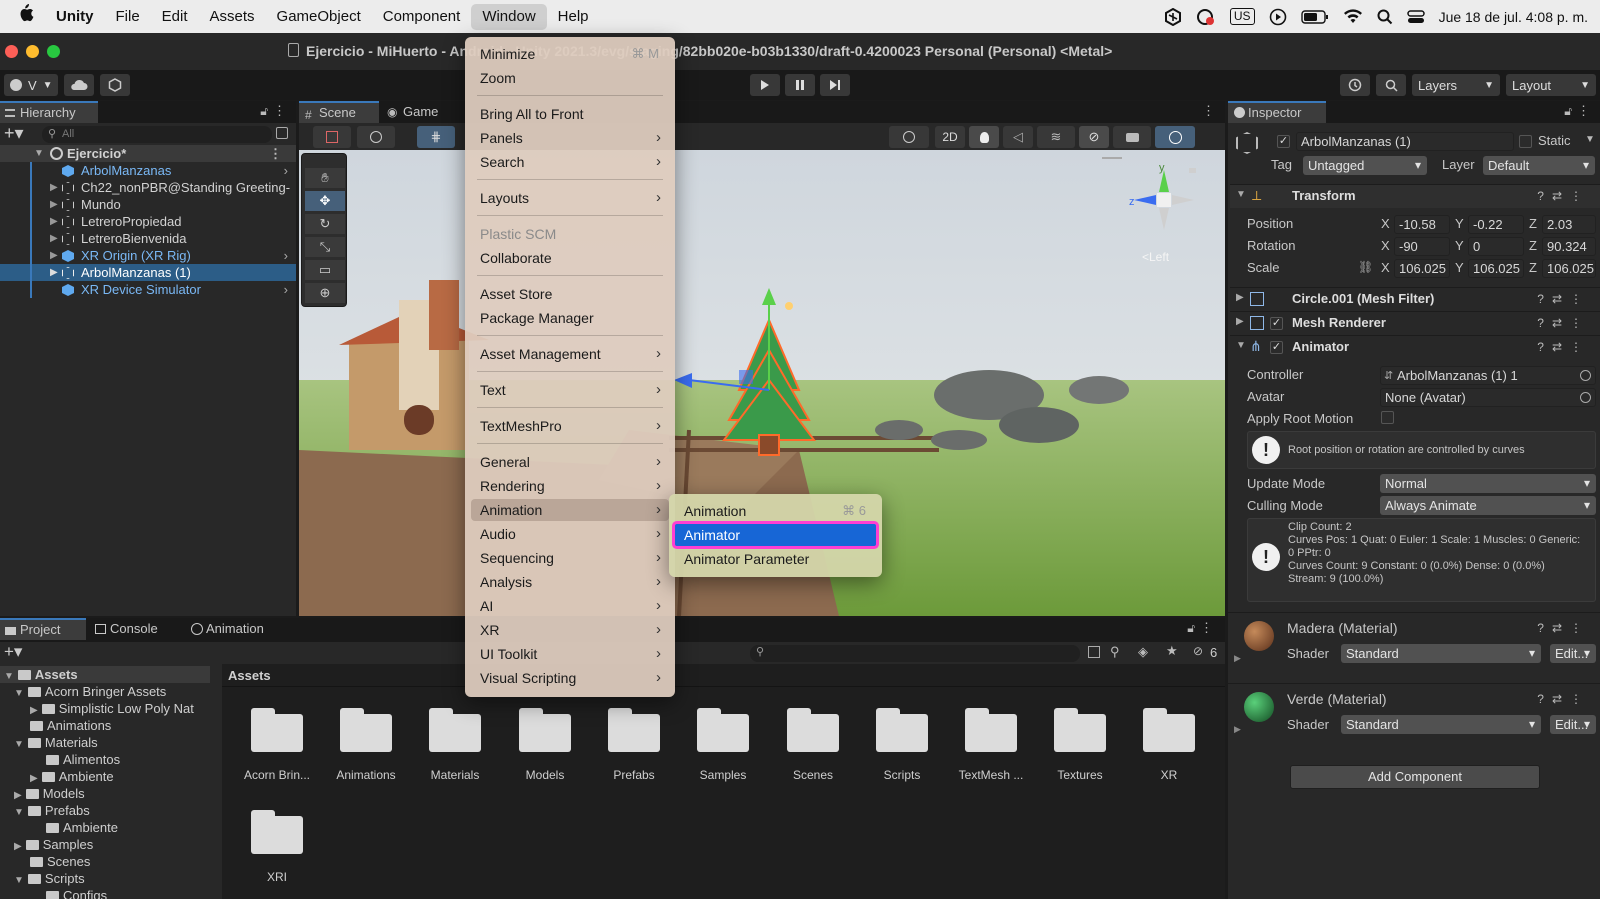  I want to click on hierarchy-item-letreropropiedad: ▶ LetreroPropiedad, so click(148, 221).